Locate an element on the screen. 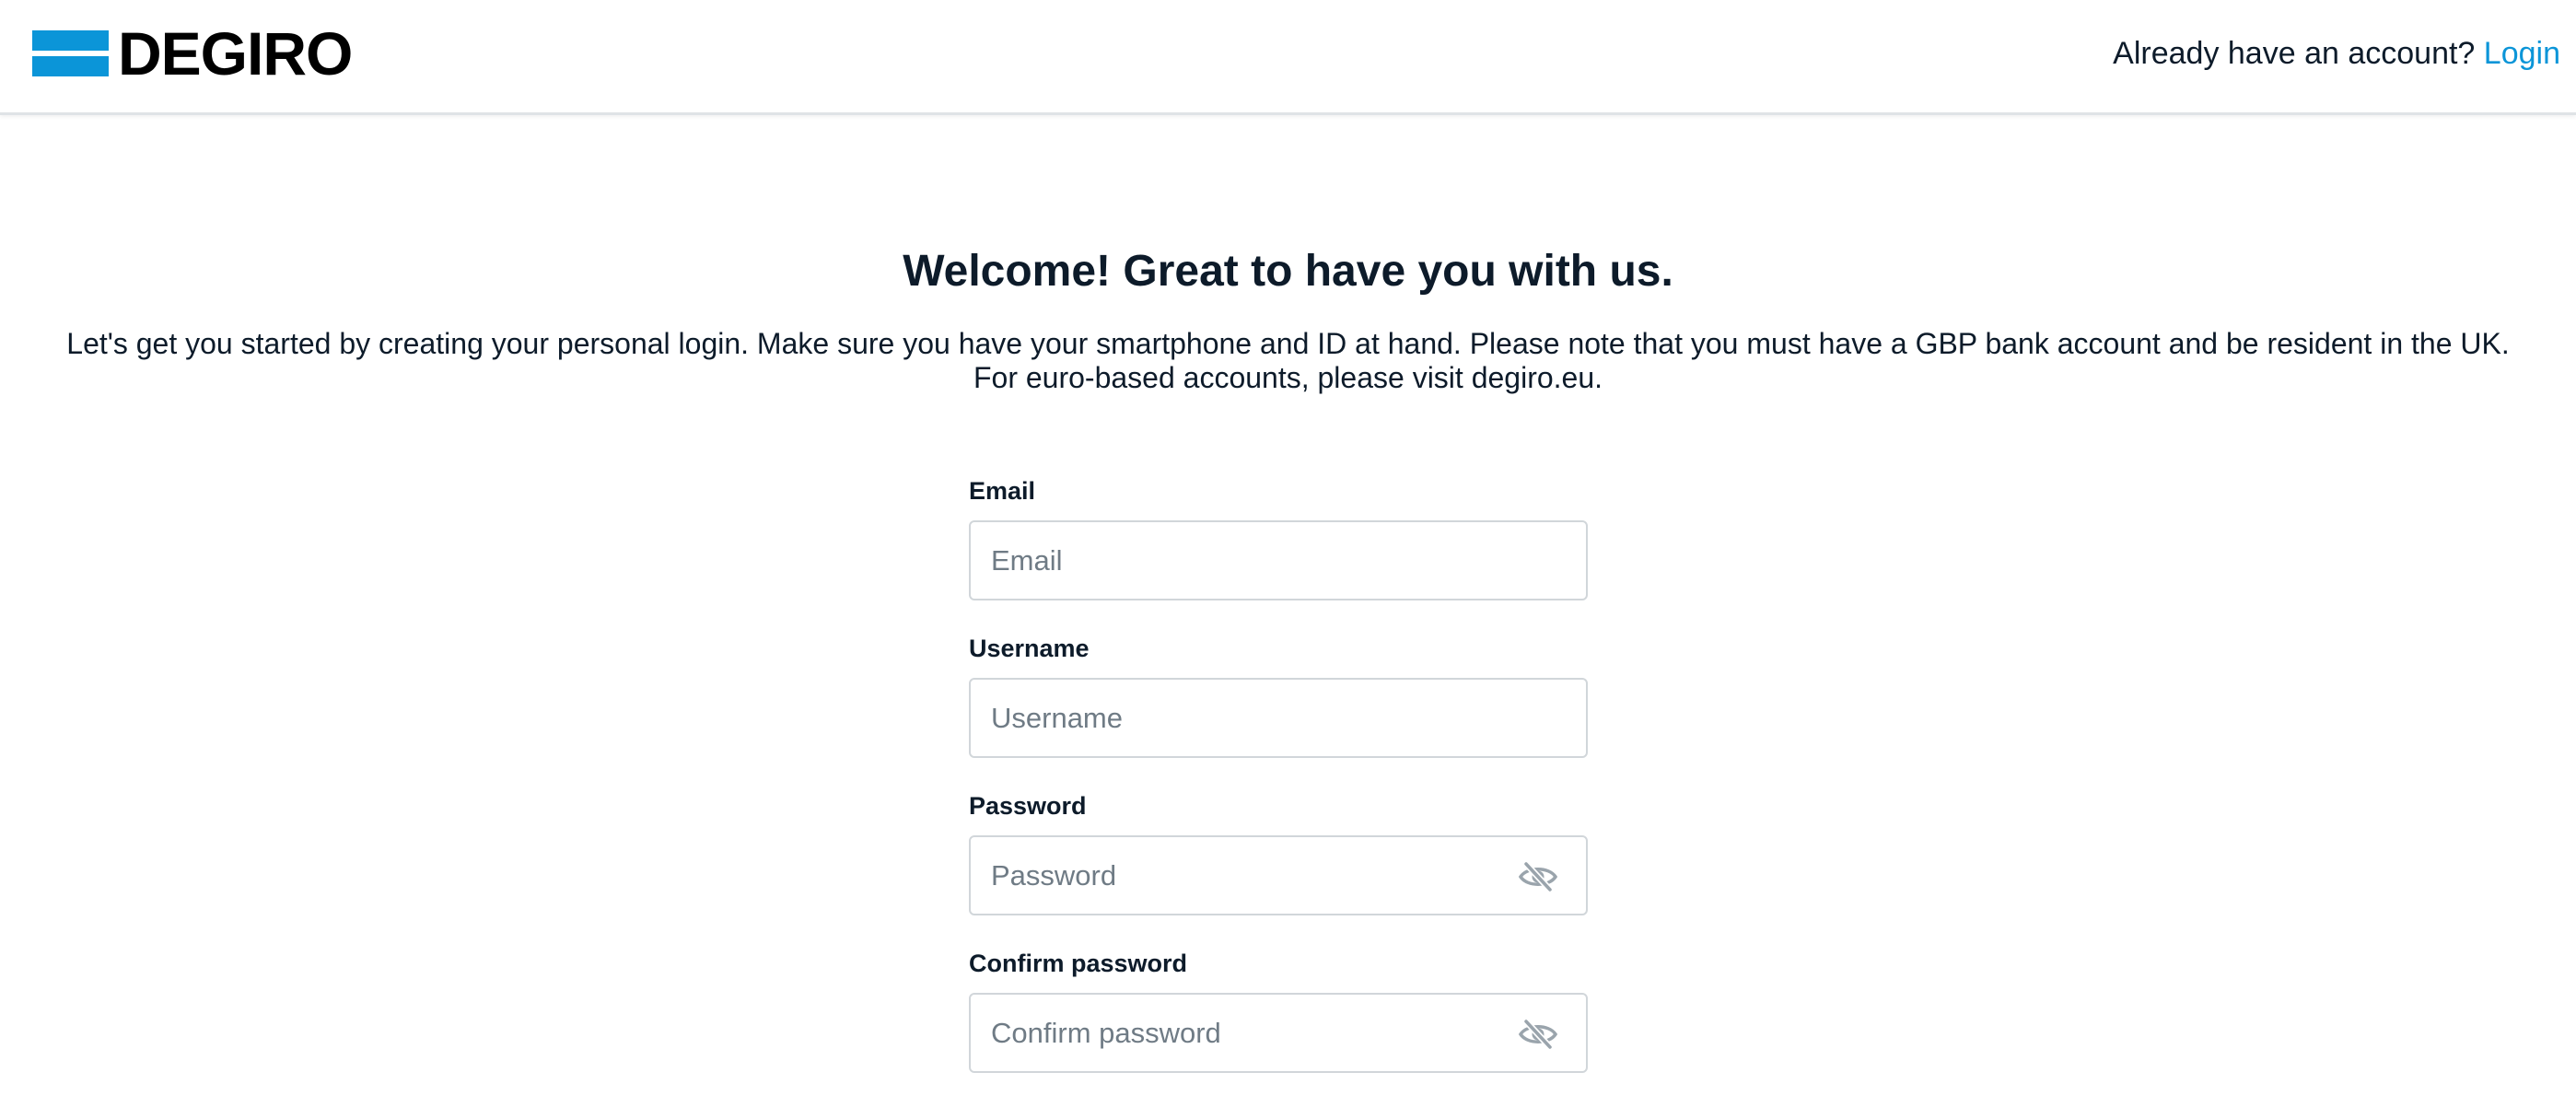 Image resolution: width=2576 pixels, height=1119 pixels. email-field-box is located at coordinates (1278, 560).